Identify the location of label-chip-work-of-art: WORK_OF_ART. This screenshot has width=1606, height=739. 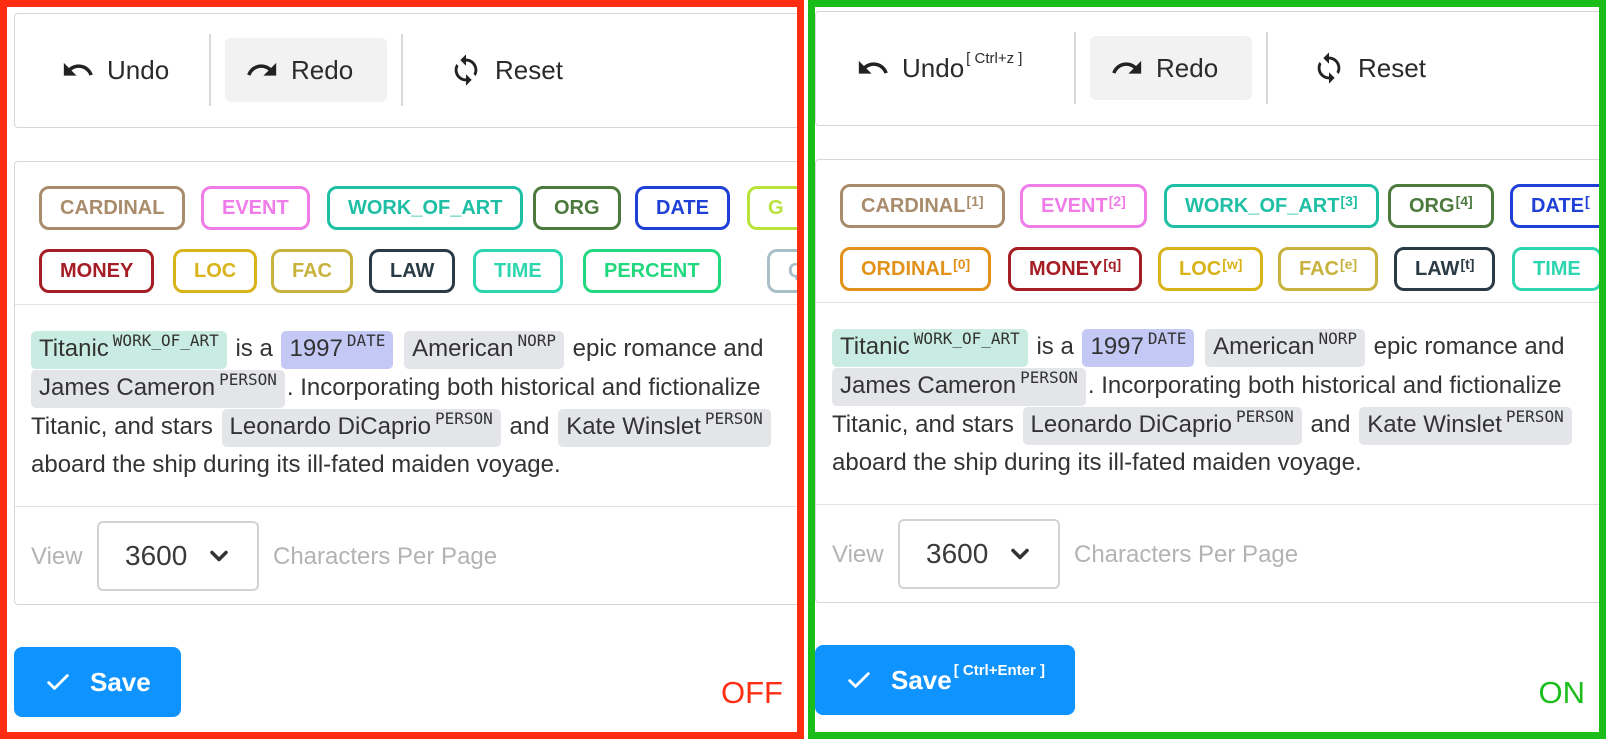
(425, 208).